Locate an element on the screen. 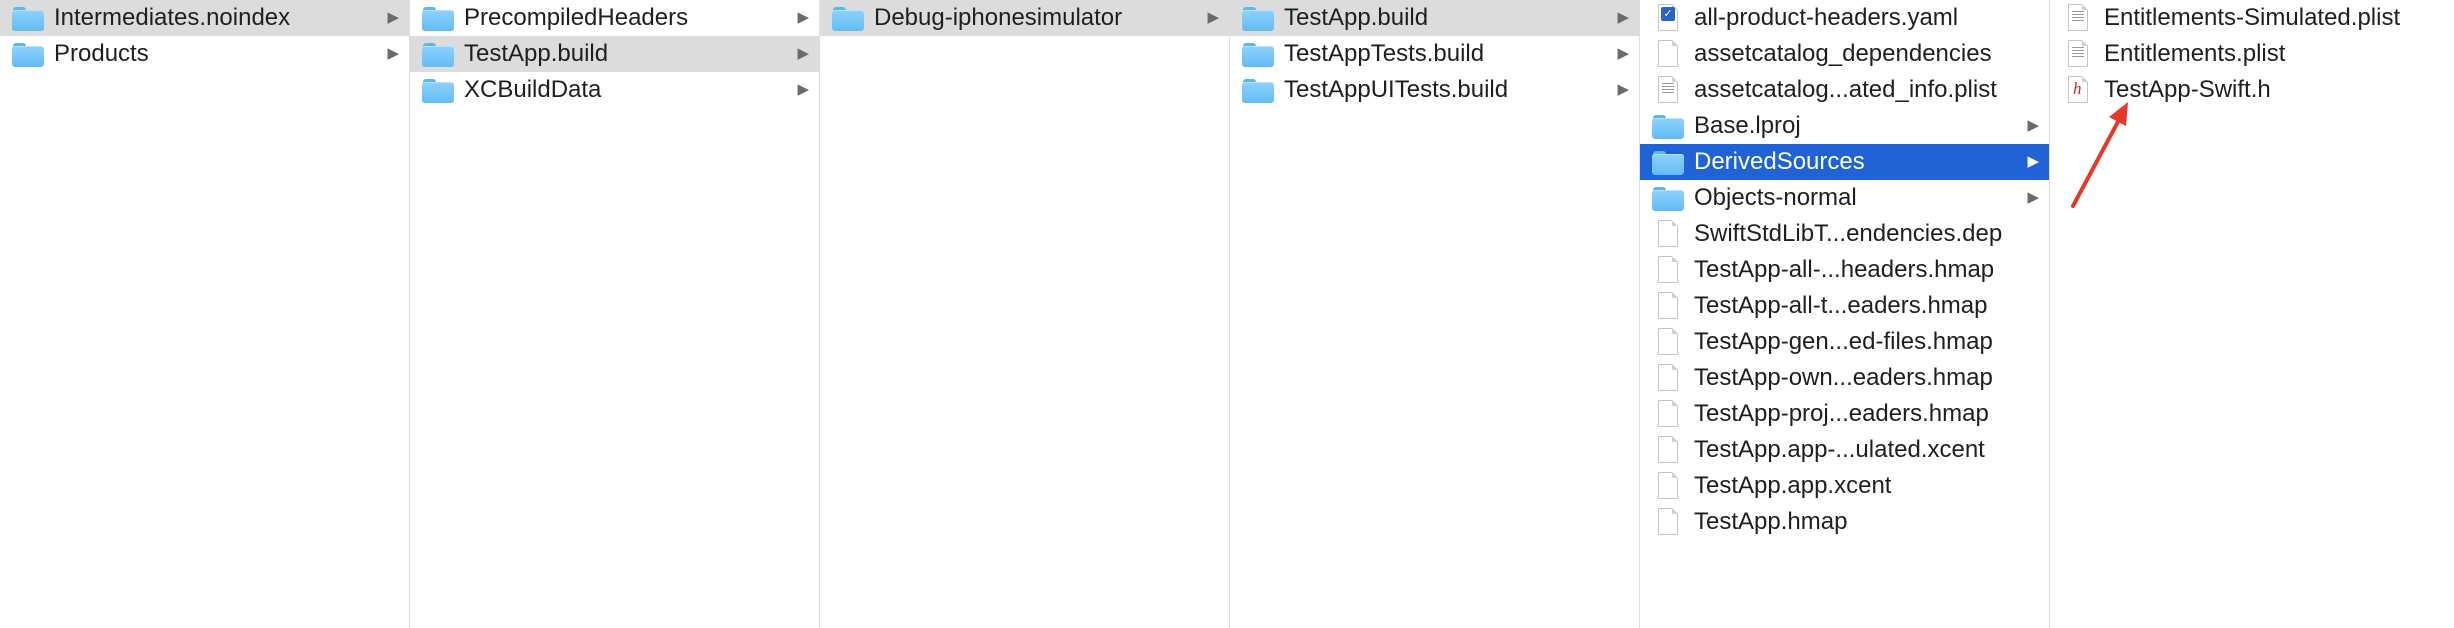 The height and width of the screenshot is (628, 2454). item-label: Base.lproj is located at coordinates (1747, 125).